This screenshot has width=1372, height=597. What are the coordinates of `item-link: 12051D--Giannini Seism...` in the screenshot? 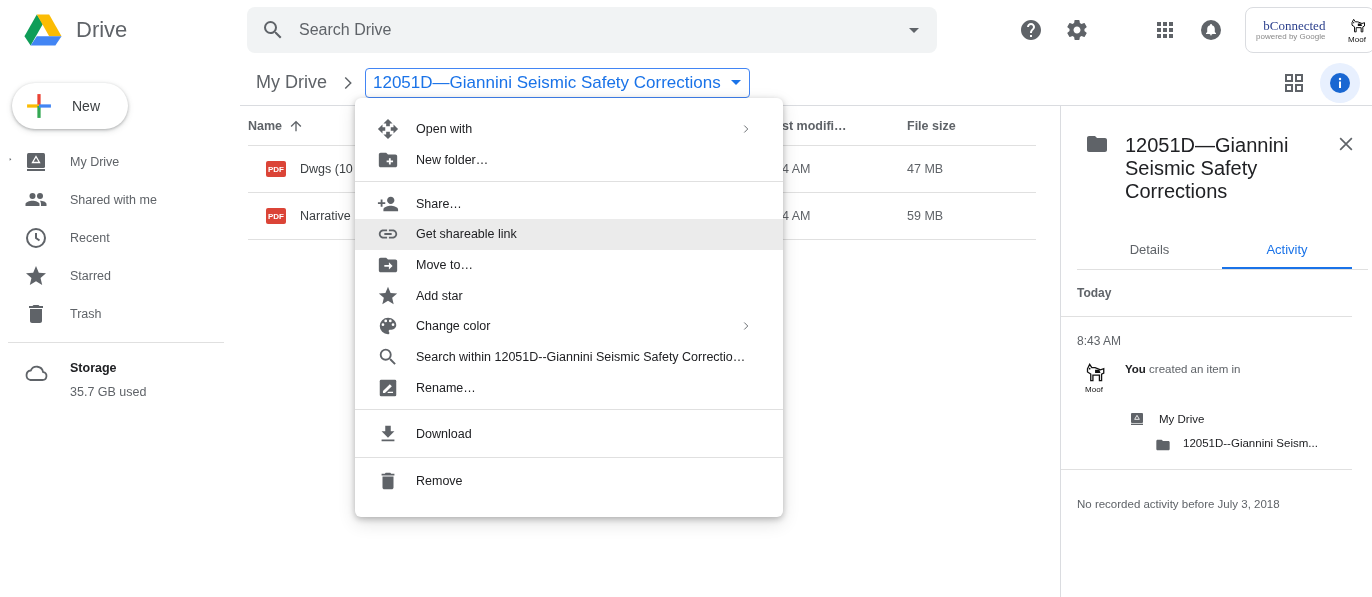 It's located at (1250, 443).